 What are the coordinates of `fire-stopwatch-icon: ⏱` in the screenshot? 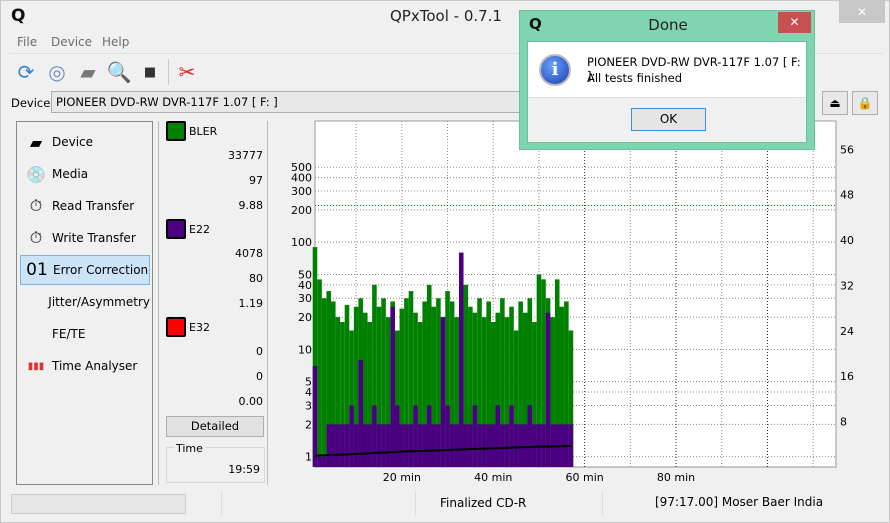 It's located at (36, 237).